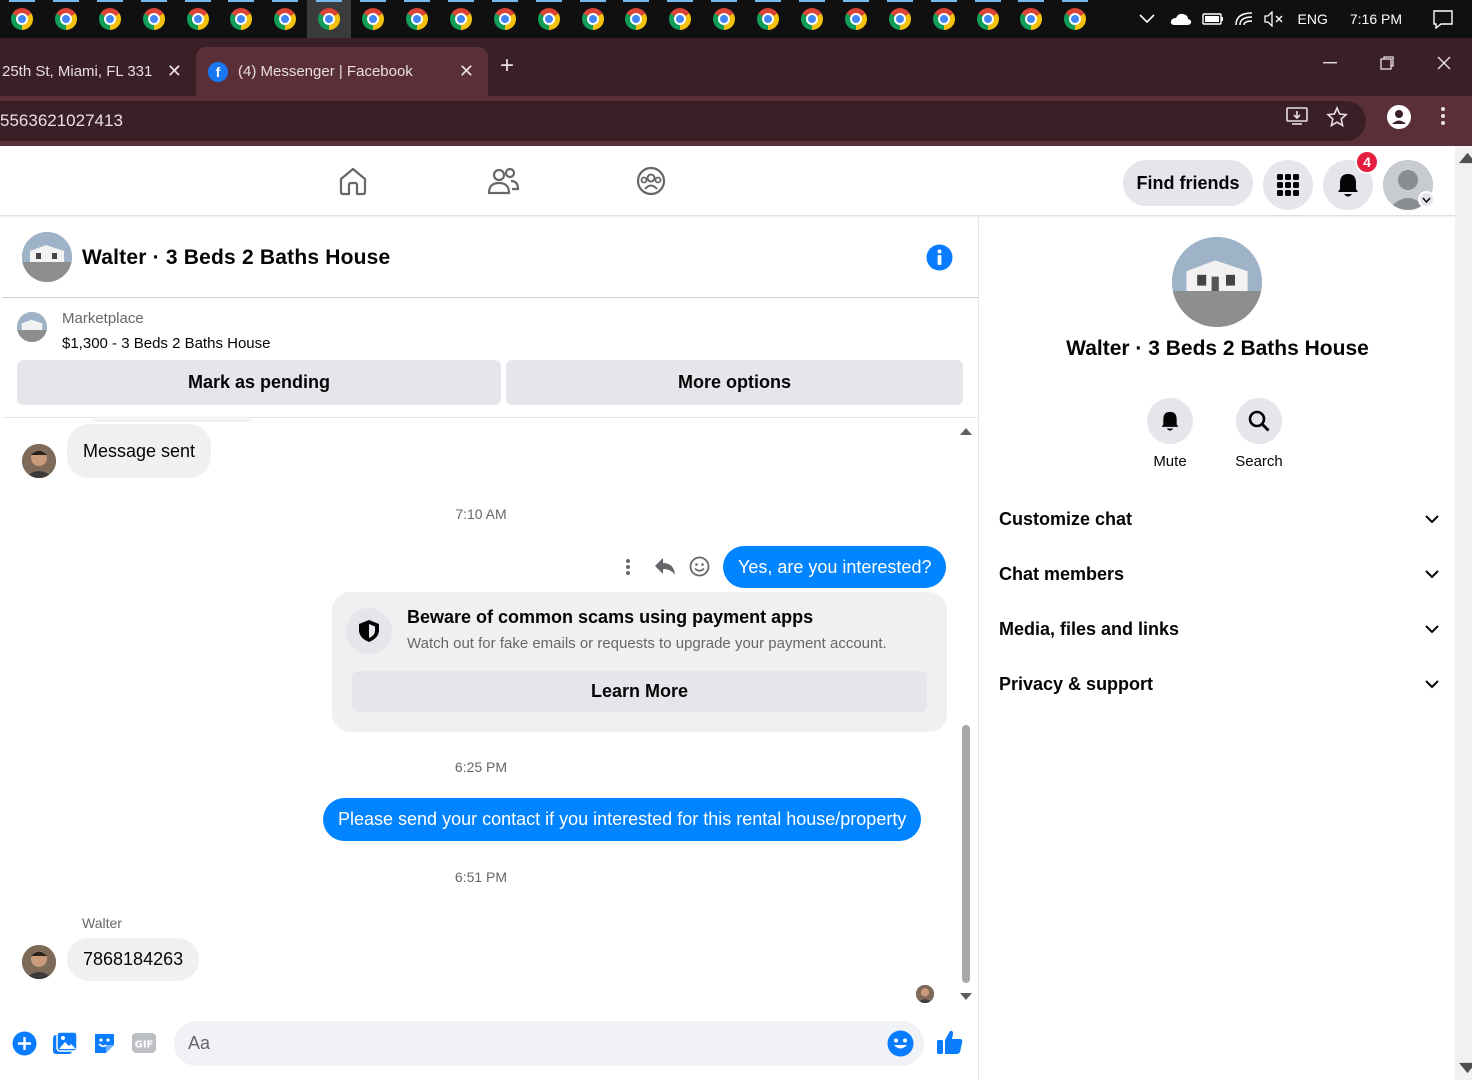 The height and width of the screenshot is (1080, 1472). I want to click on listing-avatar, so click(47, 257).